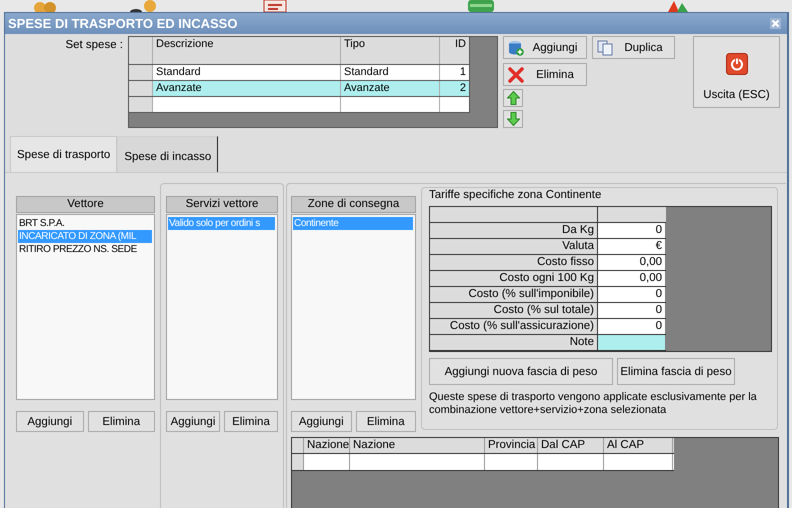 Image resolution: width=792 pixels, height=508 pixels. I want to click on row-header: Valuta, so click(514, 246).